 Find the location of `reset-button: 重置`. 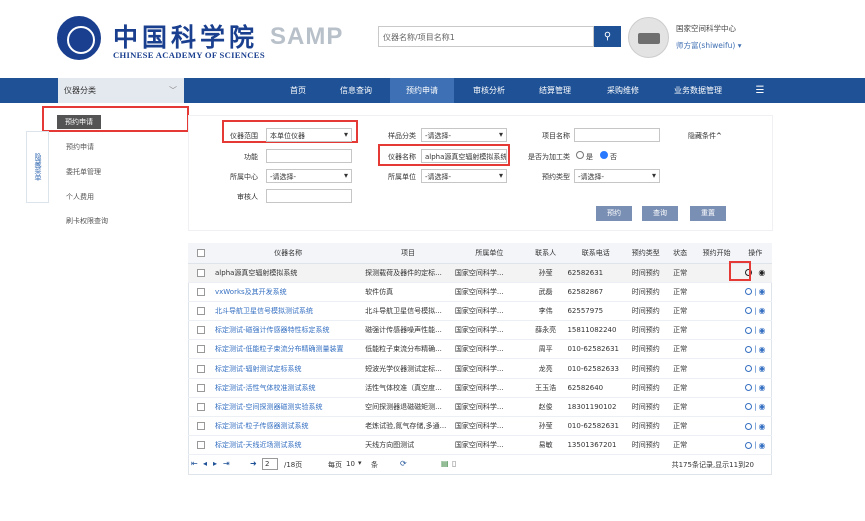

reset-button: 重置 is located at coordinates (708, 213).